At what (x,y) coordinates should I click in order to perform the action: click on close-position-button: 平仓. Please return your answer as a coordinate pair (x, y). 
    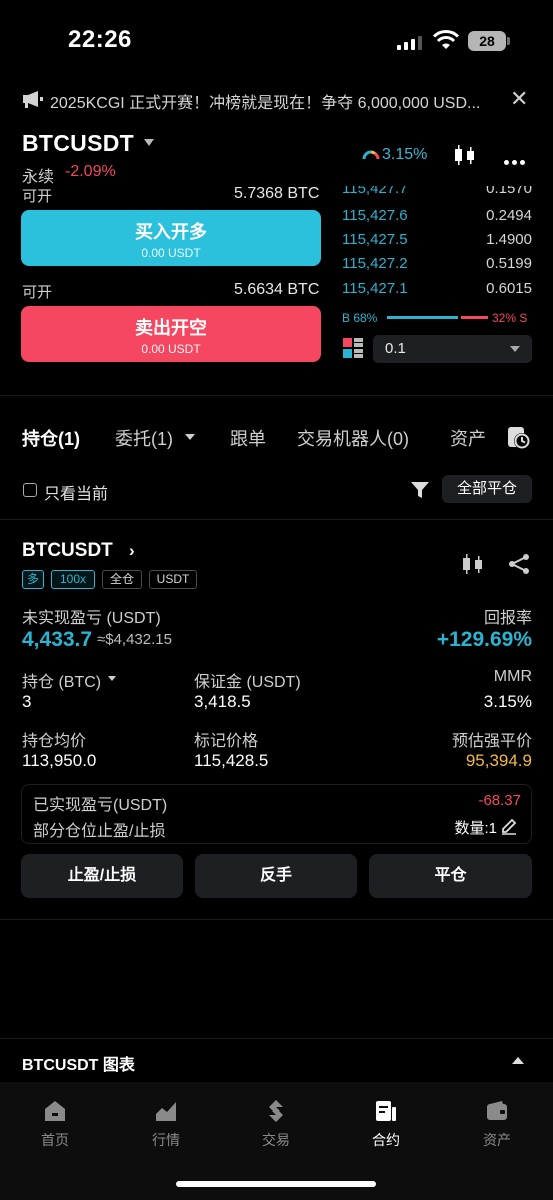
    Looking at the image, I should click on (450, 876).